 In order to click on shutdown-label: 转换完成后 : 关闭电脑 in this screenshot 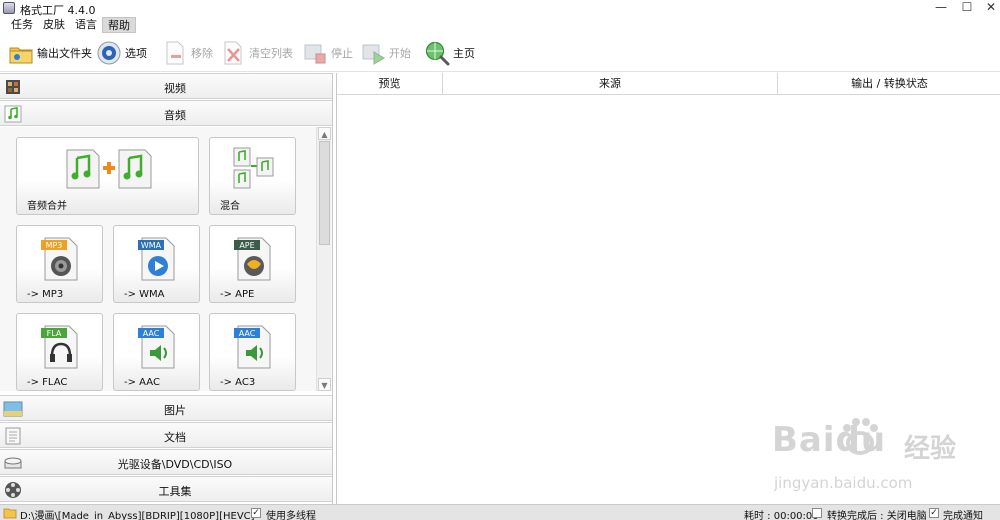, I will do `click(877, 515)`.